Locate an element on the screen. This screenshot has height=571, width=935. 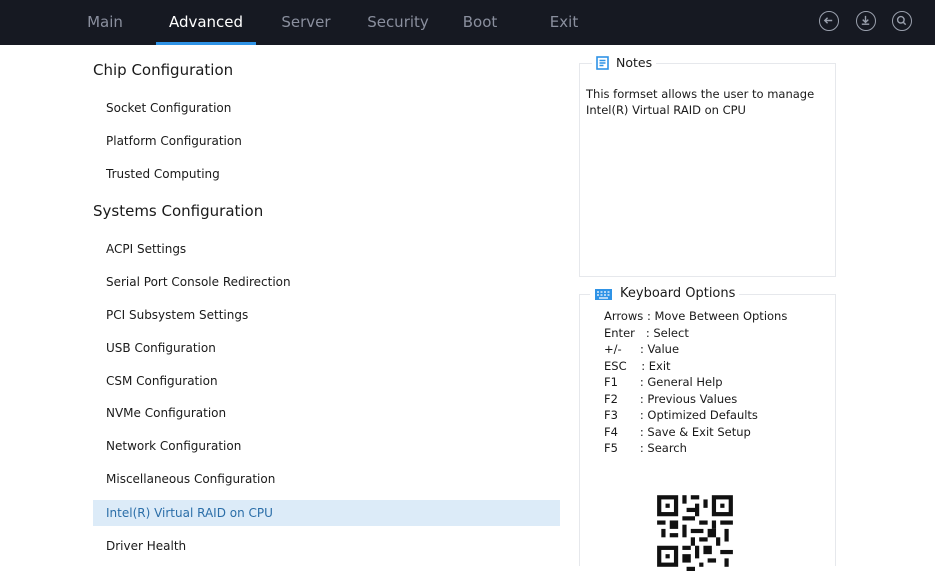
tab-server: Server is located at coordinates (306, 22).